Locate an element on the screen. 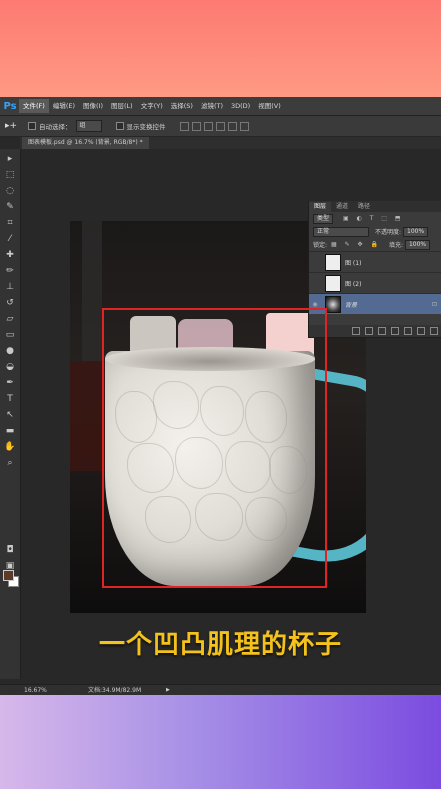 The image size is (441, 789). options-bar: ▸+ 自动选择： 组 显示变换控件 is located at coordinates (220, 126).